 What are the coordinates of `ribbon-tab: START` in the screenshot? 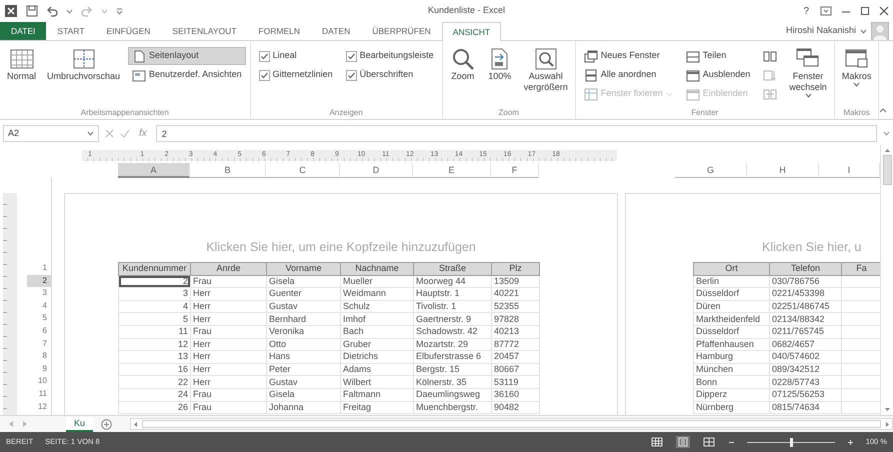 It's located at (71, 31).